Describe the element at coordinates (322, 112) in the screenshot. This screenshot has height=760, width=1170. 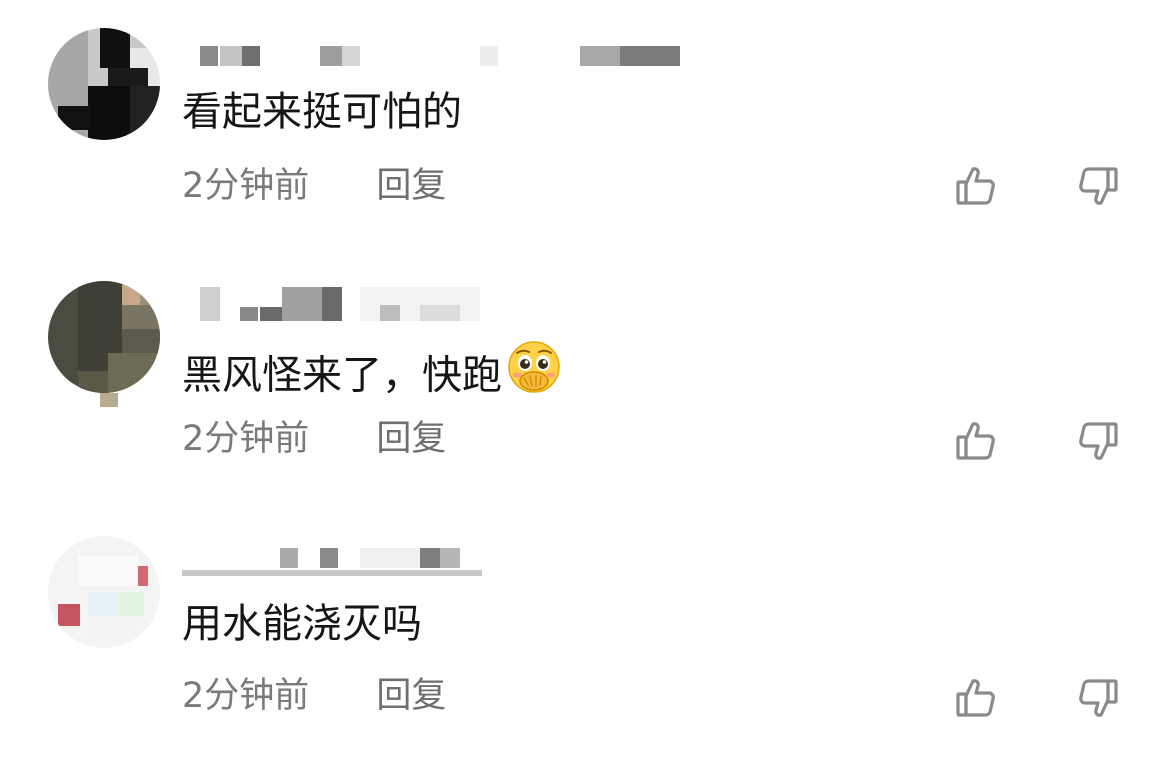
I see `comment-text: 看起来挺可怕的` at that location.